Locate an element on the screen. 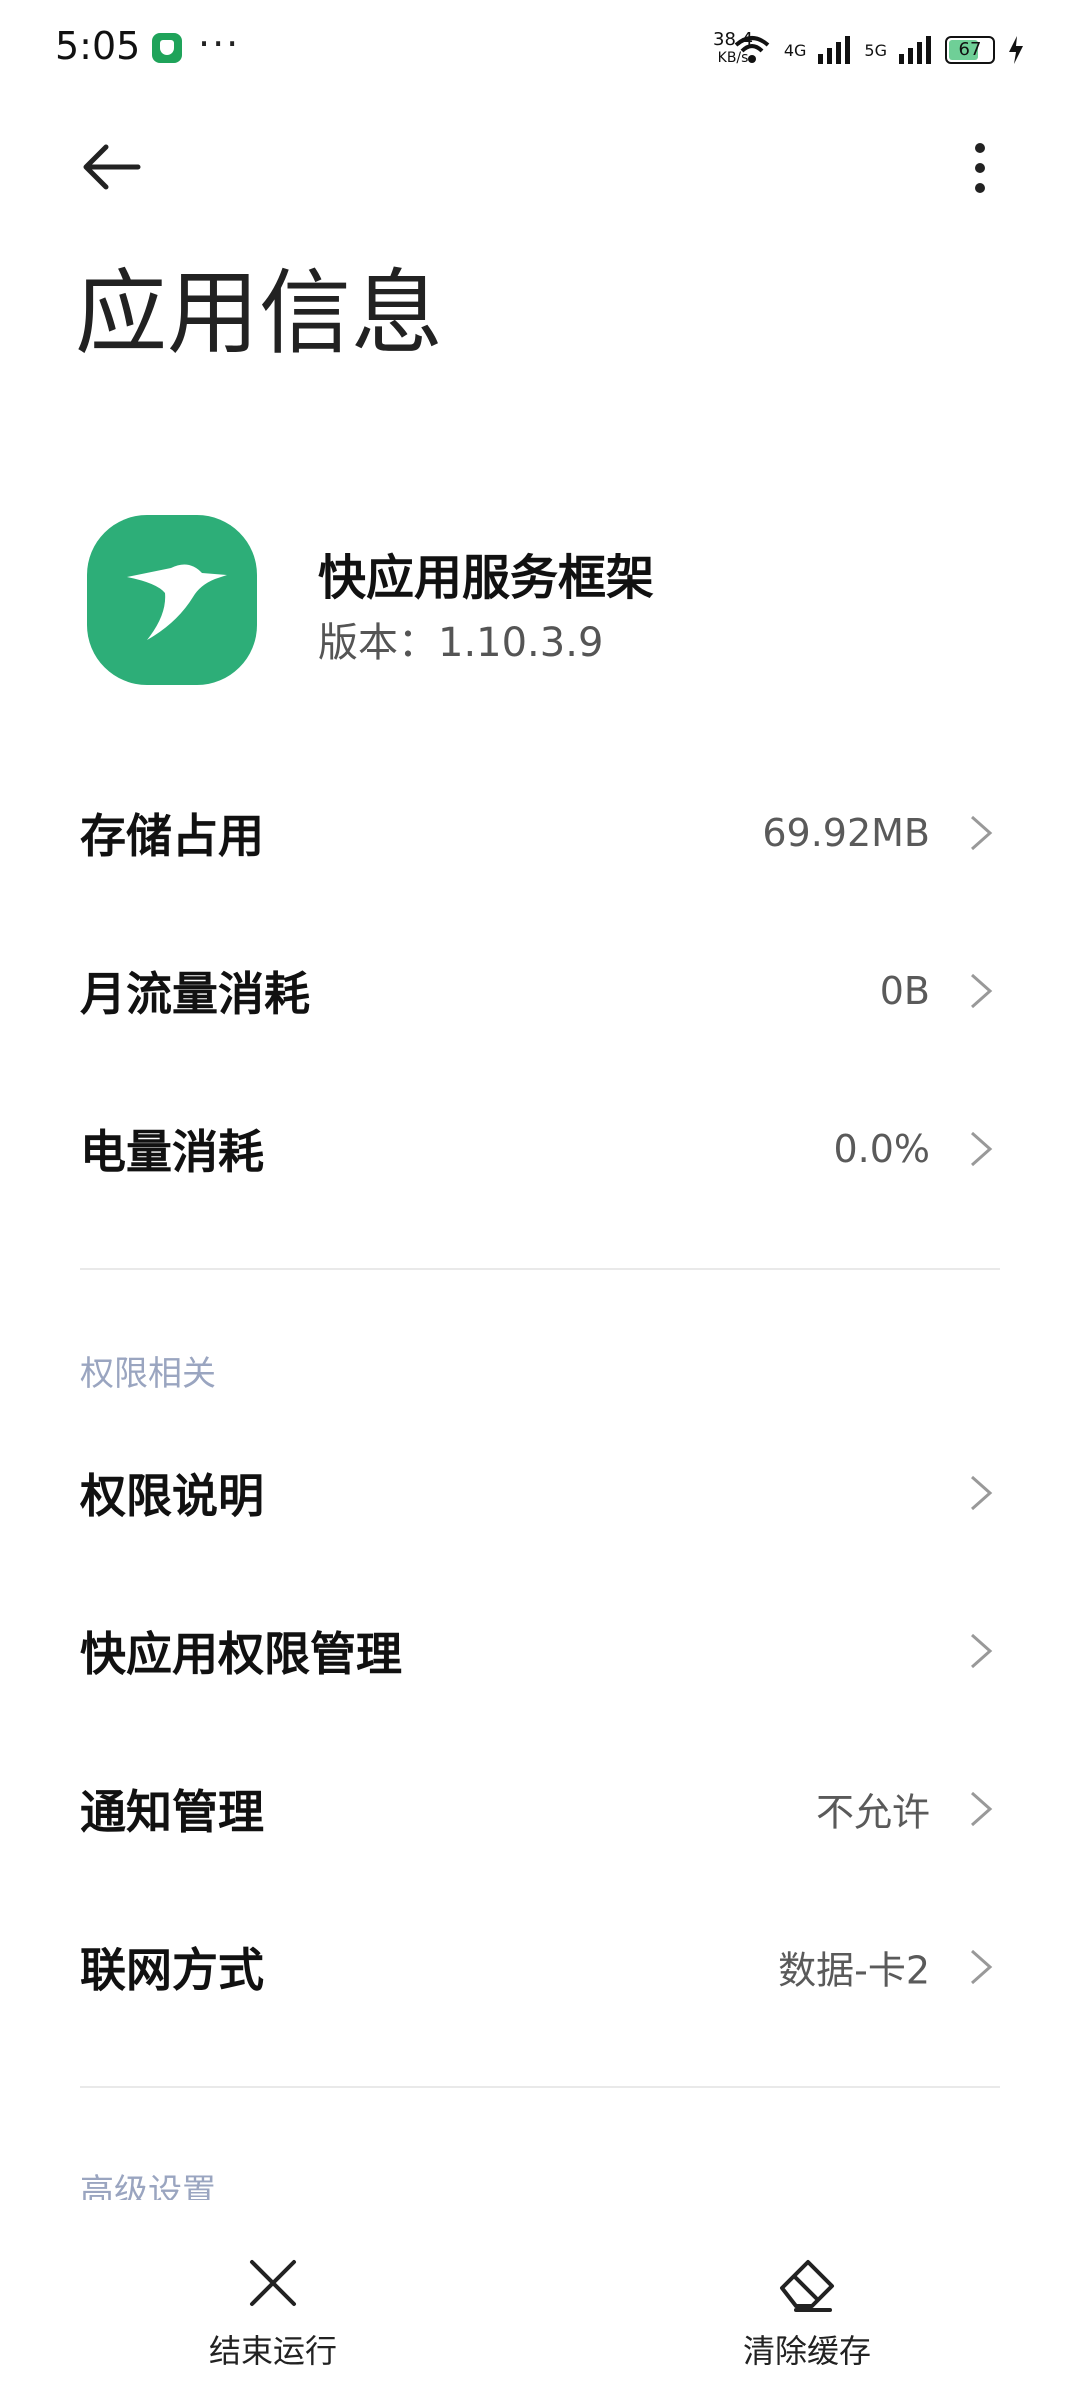 This screenshot has height=2400, width=1080. section-permissions: 权限相关 is located at coordinates (148, 1374).